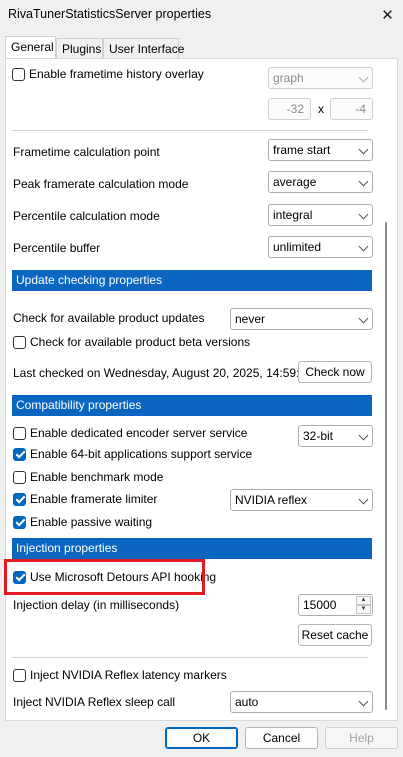 The height and width of the screenshot is (757, 403). I want to click on tab-label: User Interface, so click(147, 49).